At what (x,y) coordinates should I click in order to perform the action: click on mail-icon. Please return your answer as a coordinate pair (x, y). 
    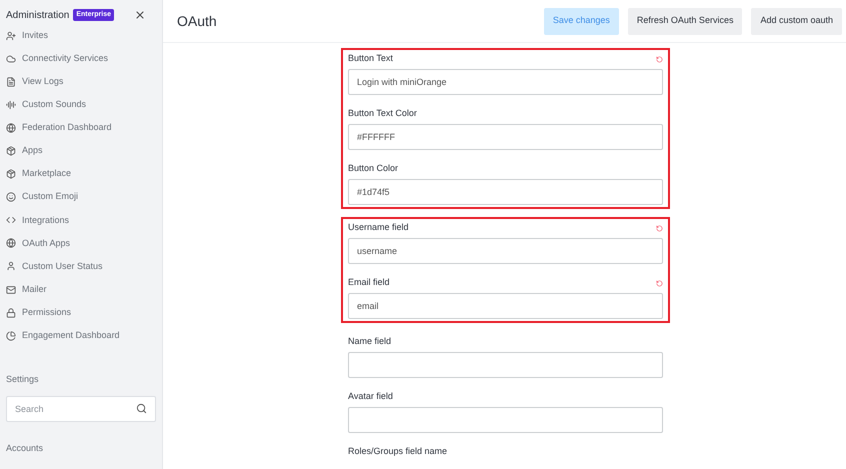
    Looking at the image, I should click on (11, 289).